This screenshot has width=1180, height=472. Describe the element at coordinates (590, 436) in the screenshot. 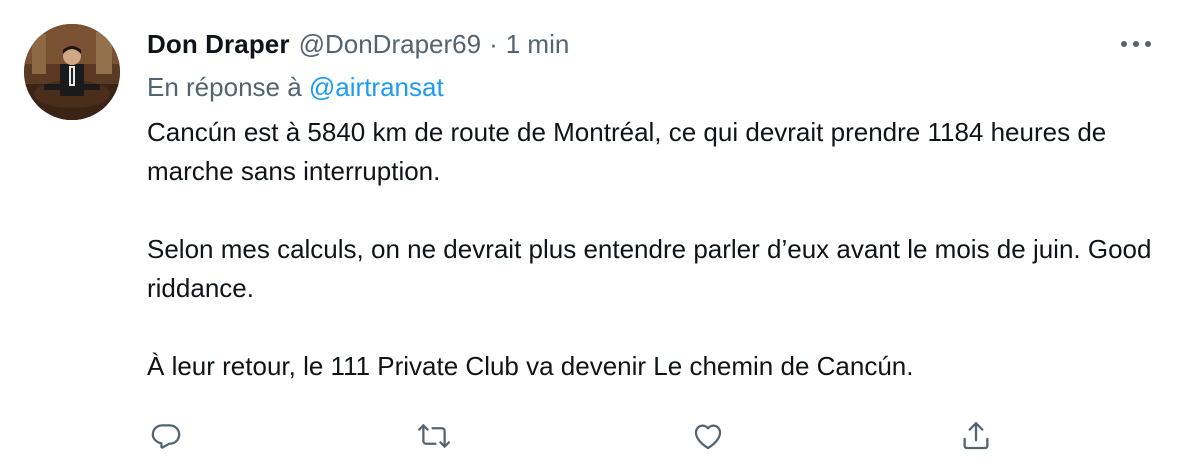

I see `tweet-actions` at that location.